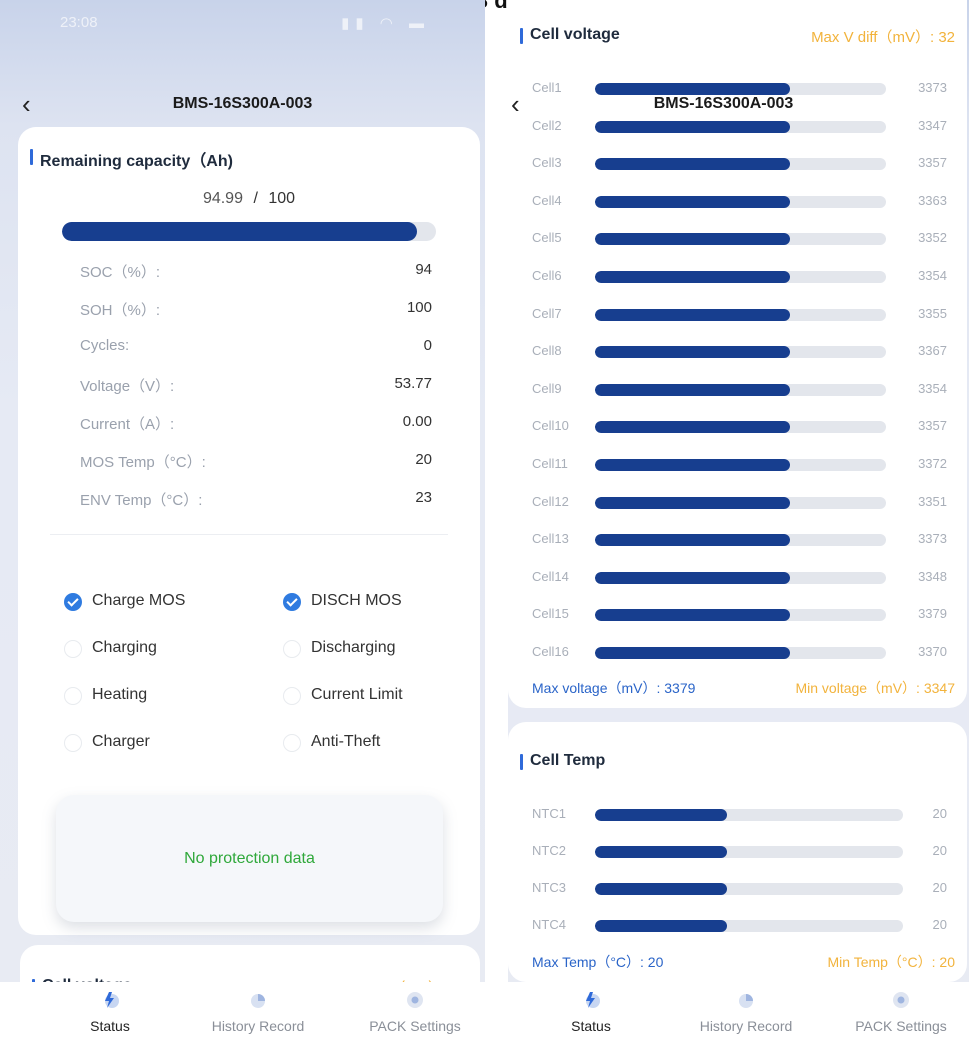 Image resolution: width=969 pixels, height=1041 pixels. What do you see at coordinates (105, 345) in the screenshot?
I see `metric-label: Cycles:` at bounding box center [105, 345].